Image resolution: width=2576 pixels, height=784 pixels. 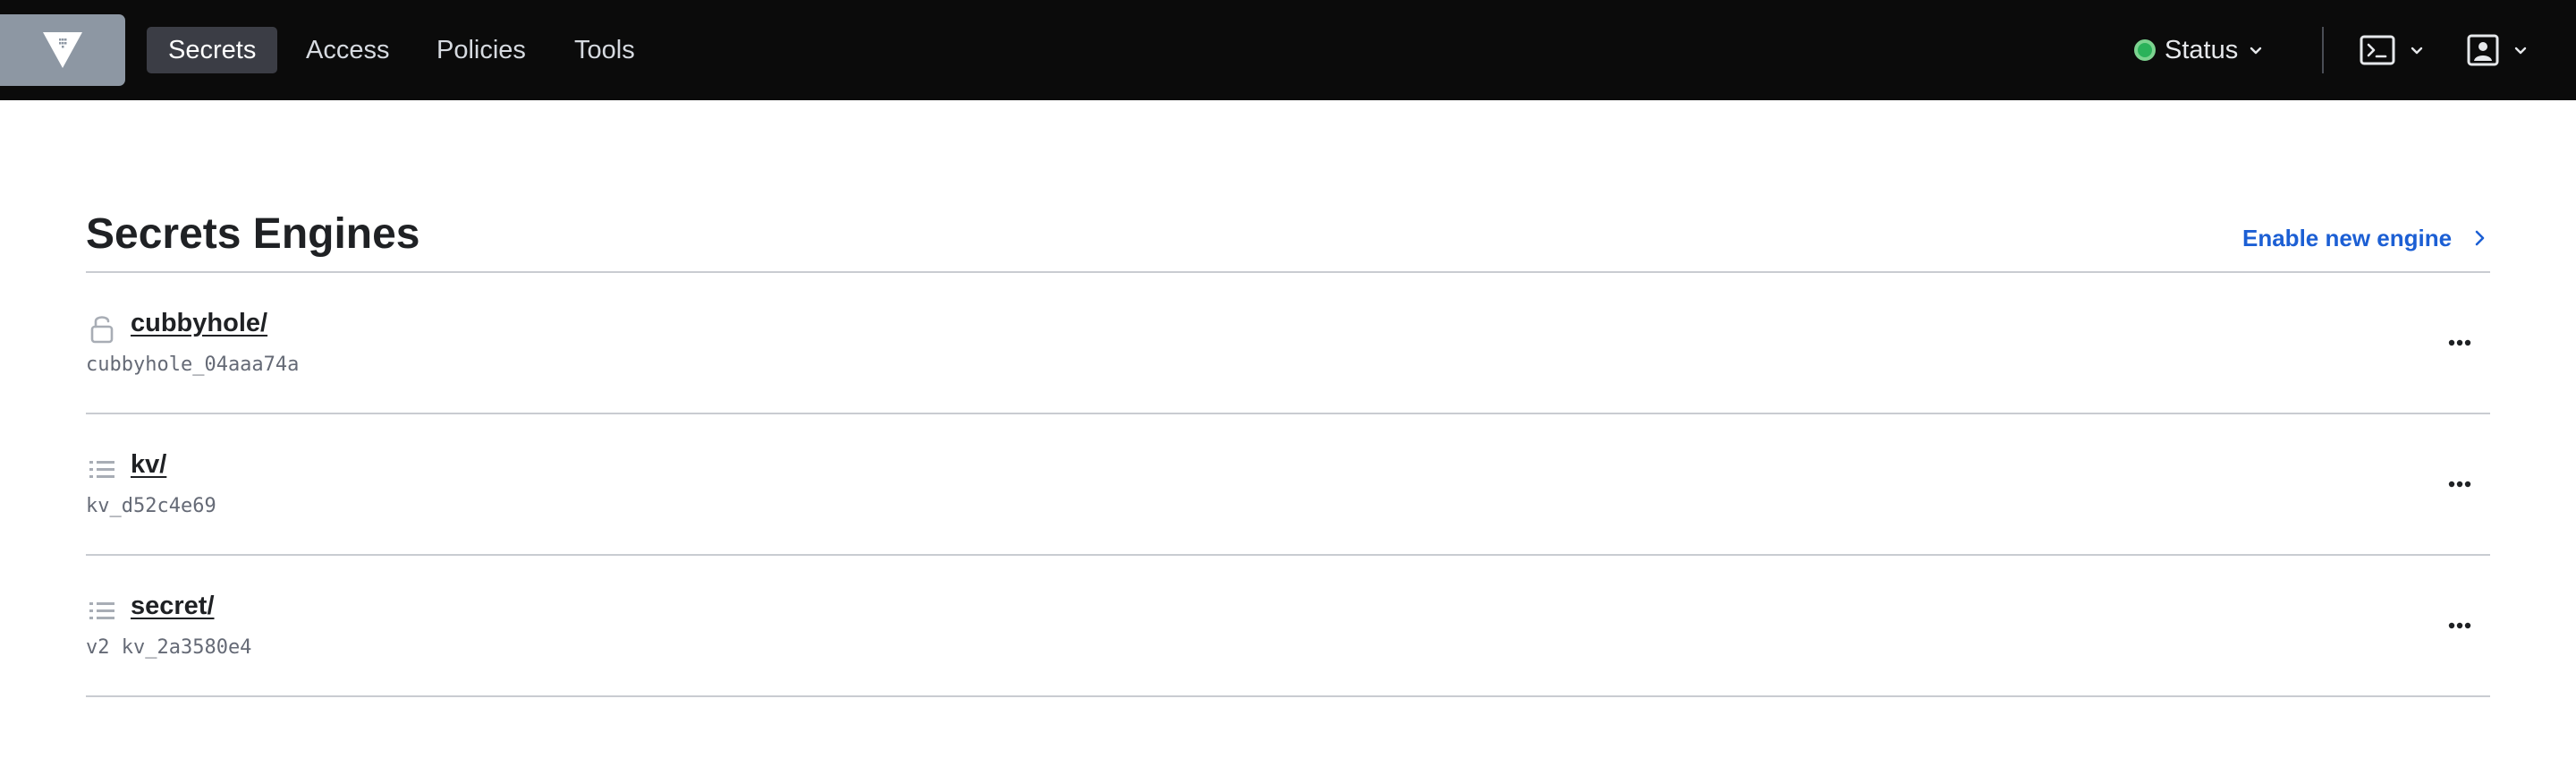 What do you see at coordinates (2483, 50) in the screenshot?
I see `user-icon` at bounding box center [2483, 50].